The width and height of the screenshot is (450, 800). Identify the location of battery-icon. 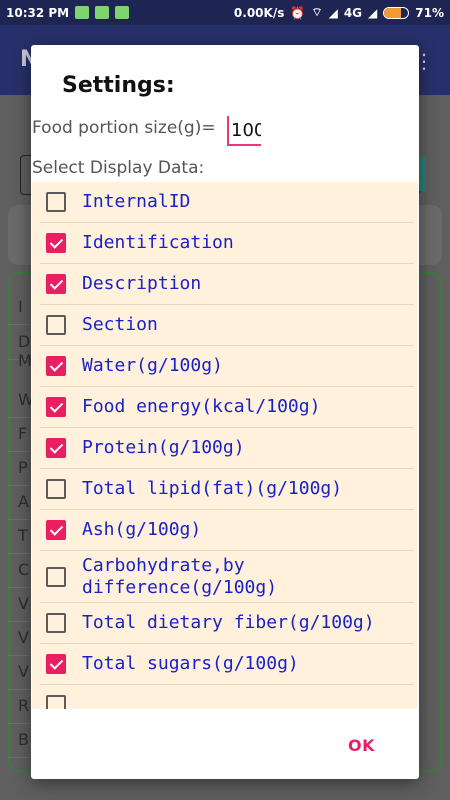
(396, 12).